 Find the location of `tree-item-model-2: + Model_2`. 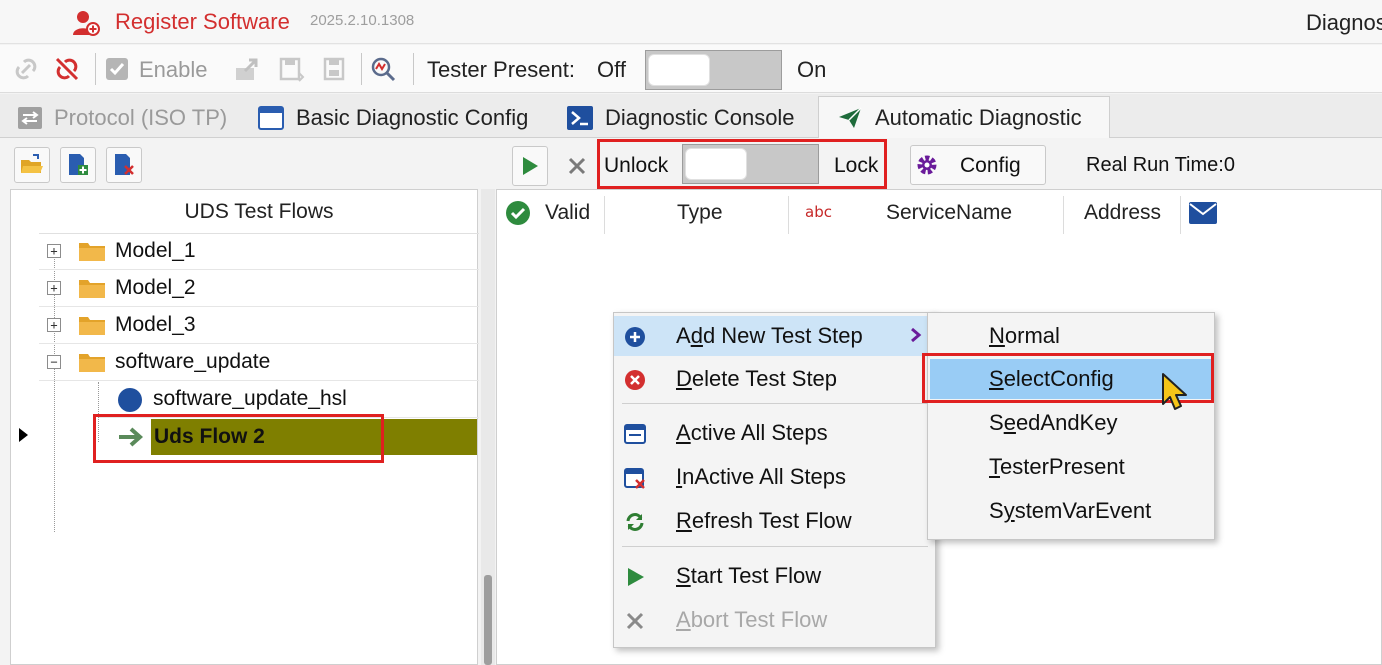

tree-item-model-2: + Model_2 is located at coordinates (259, 288).